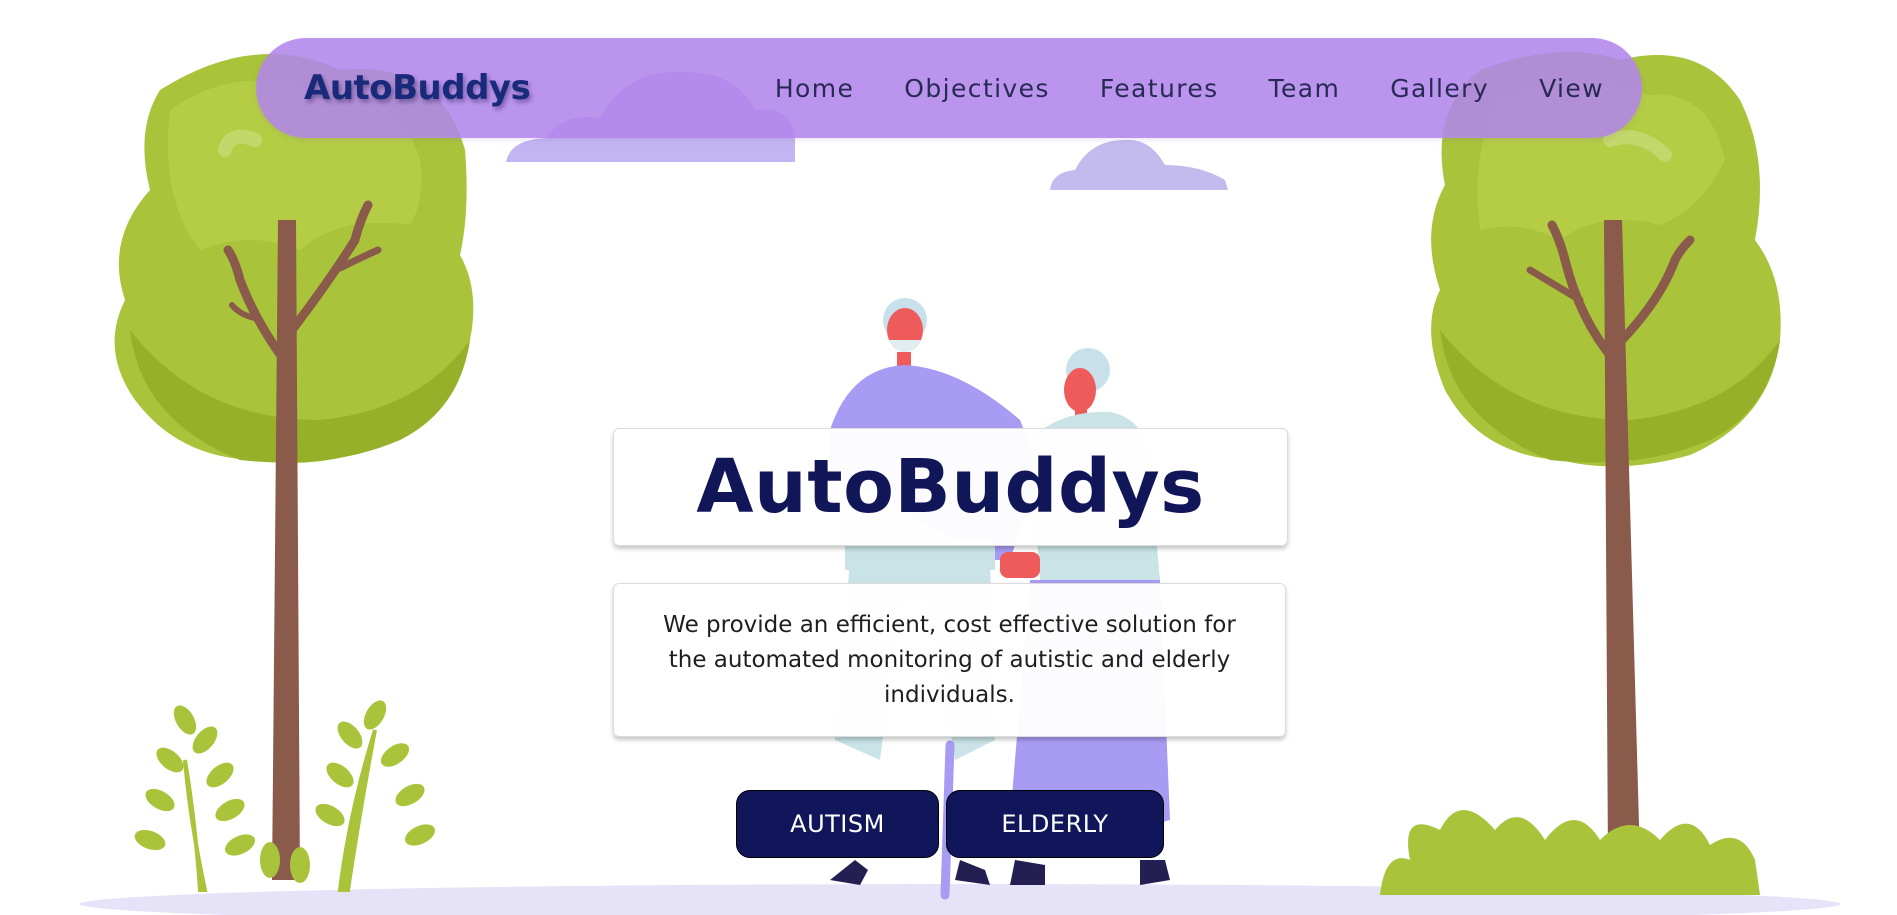  What do you see at coordinates (1559, 88) in the screenshot?
I see `nav-link-view: View` at bounding box center [1559, 88].